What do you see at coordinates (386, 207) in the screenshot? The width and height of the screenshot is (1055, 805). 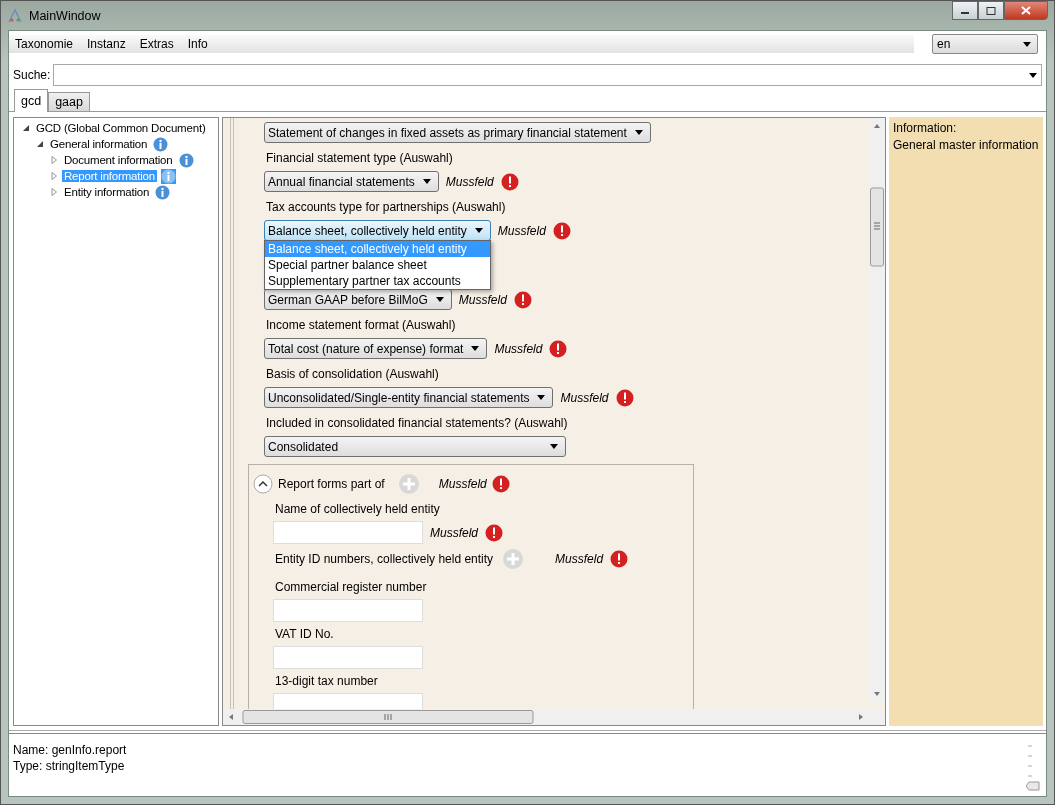 I see `field-label: Tax accounts type for partnerships (Auswahl)` at bounding box center [386, 207].